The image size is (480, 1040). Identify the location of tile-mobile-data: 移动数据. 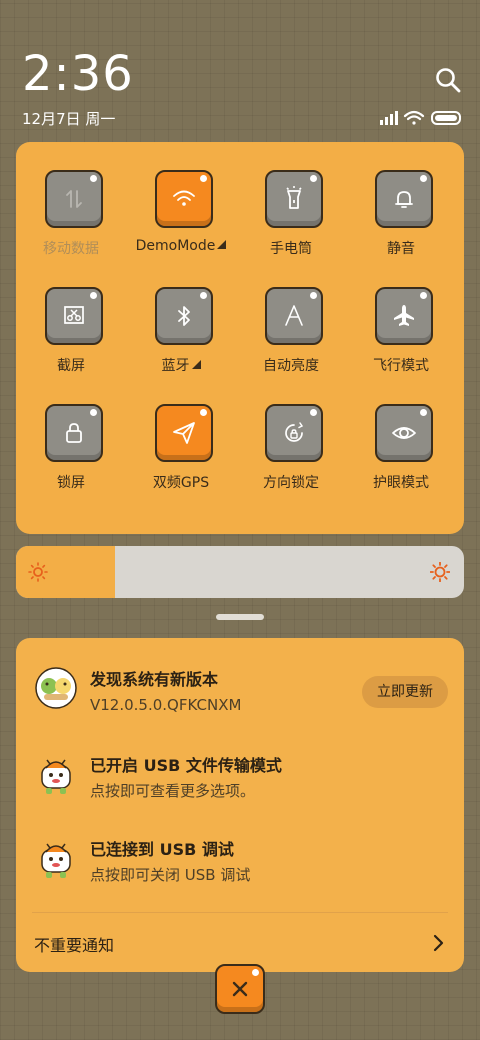
(71, 199).